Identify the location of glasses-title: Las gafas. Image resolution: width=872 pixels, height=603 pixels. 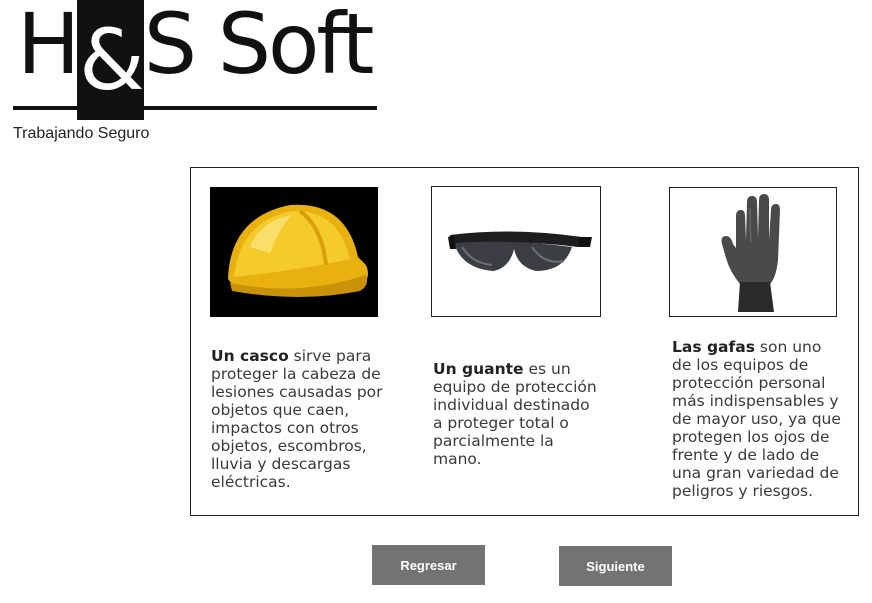
(713, 347).